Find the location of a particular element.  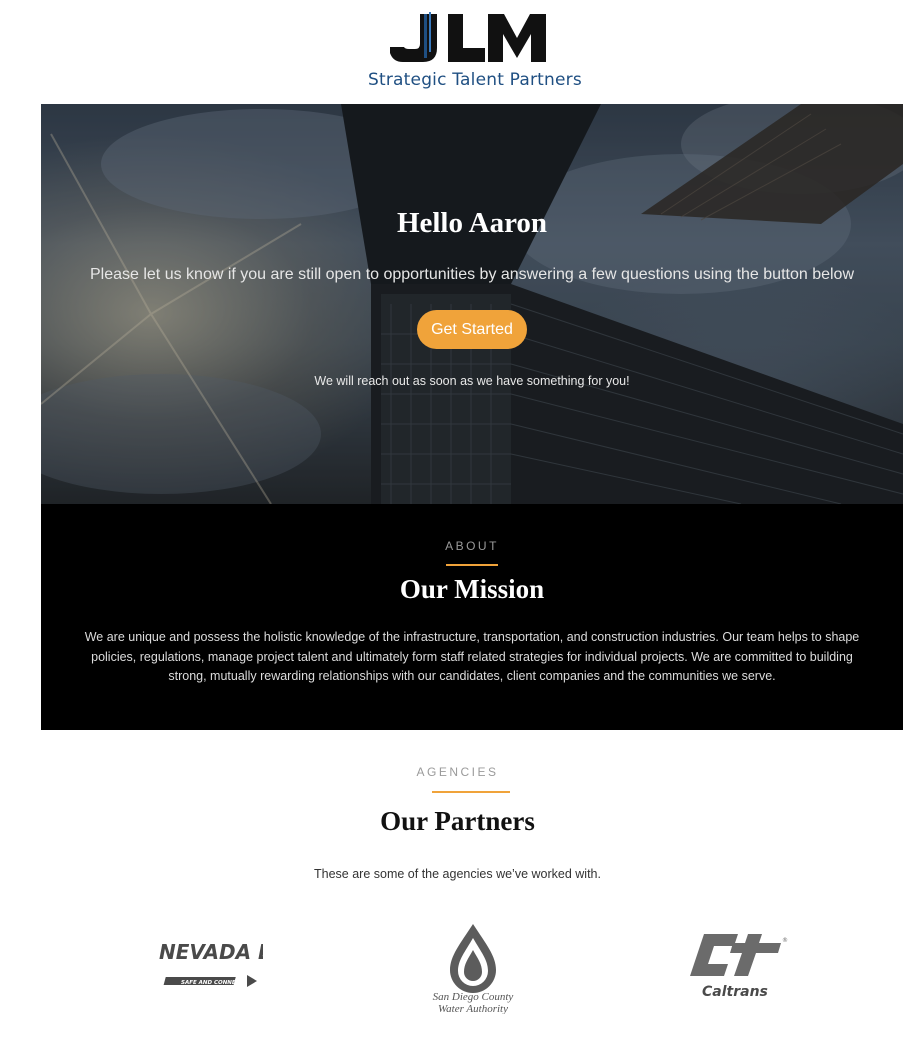

jlm-logo: Strategic Talent Partners is located at coordinates (475, 52).